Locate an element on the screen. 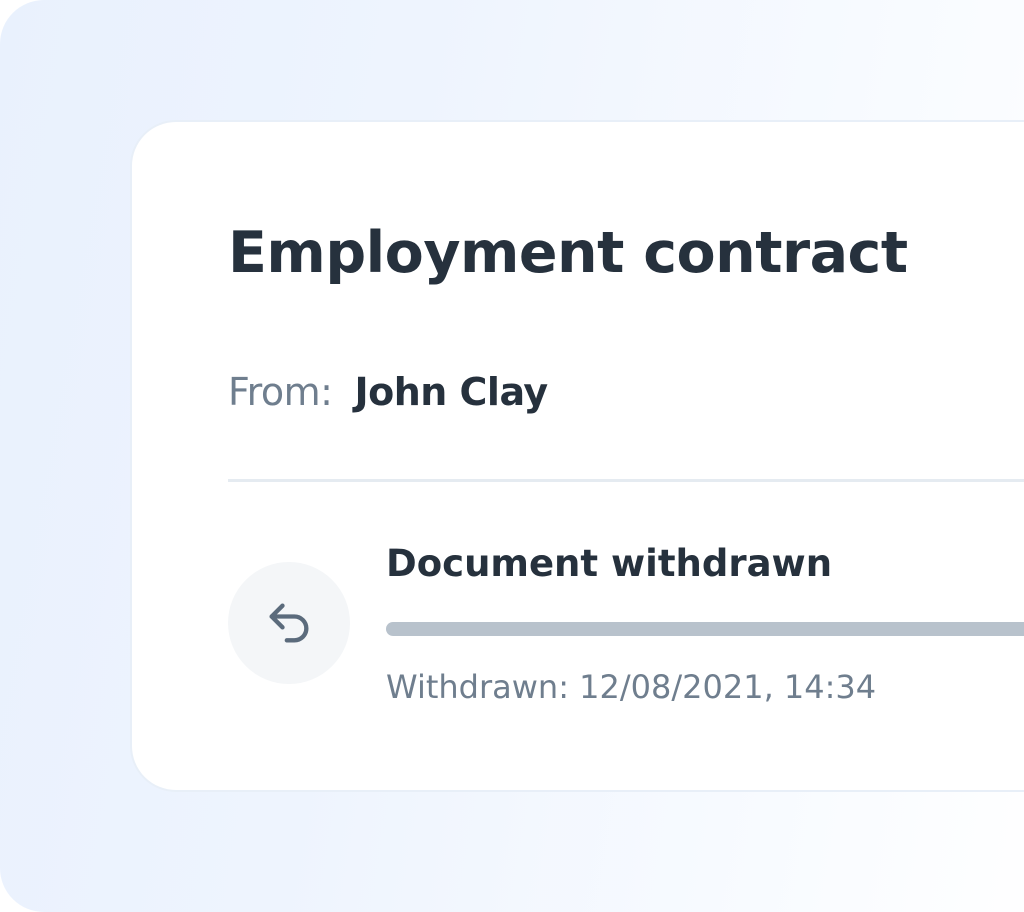  document-title: Employment contract is located at coordinates (568, 253).